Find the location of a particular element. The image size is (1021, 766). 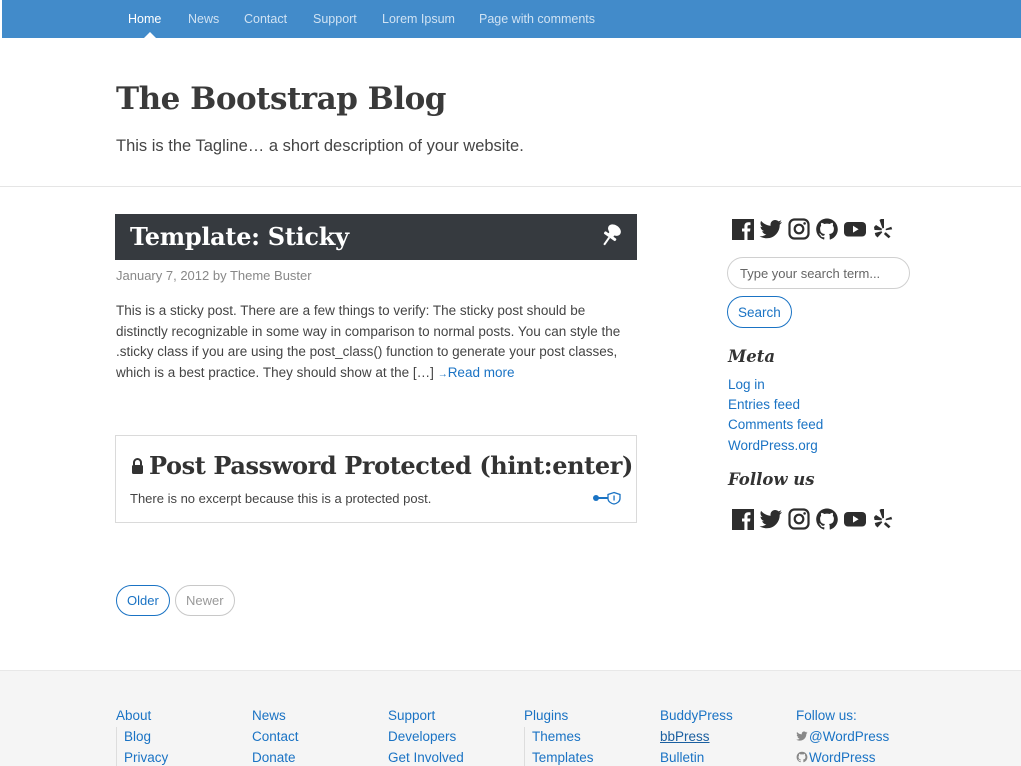

footer-link-privacy: Privacy is located at coordinates (146, 757).